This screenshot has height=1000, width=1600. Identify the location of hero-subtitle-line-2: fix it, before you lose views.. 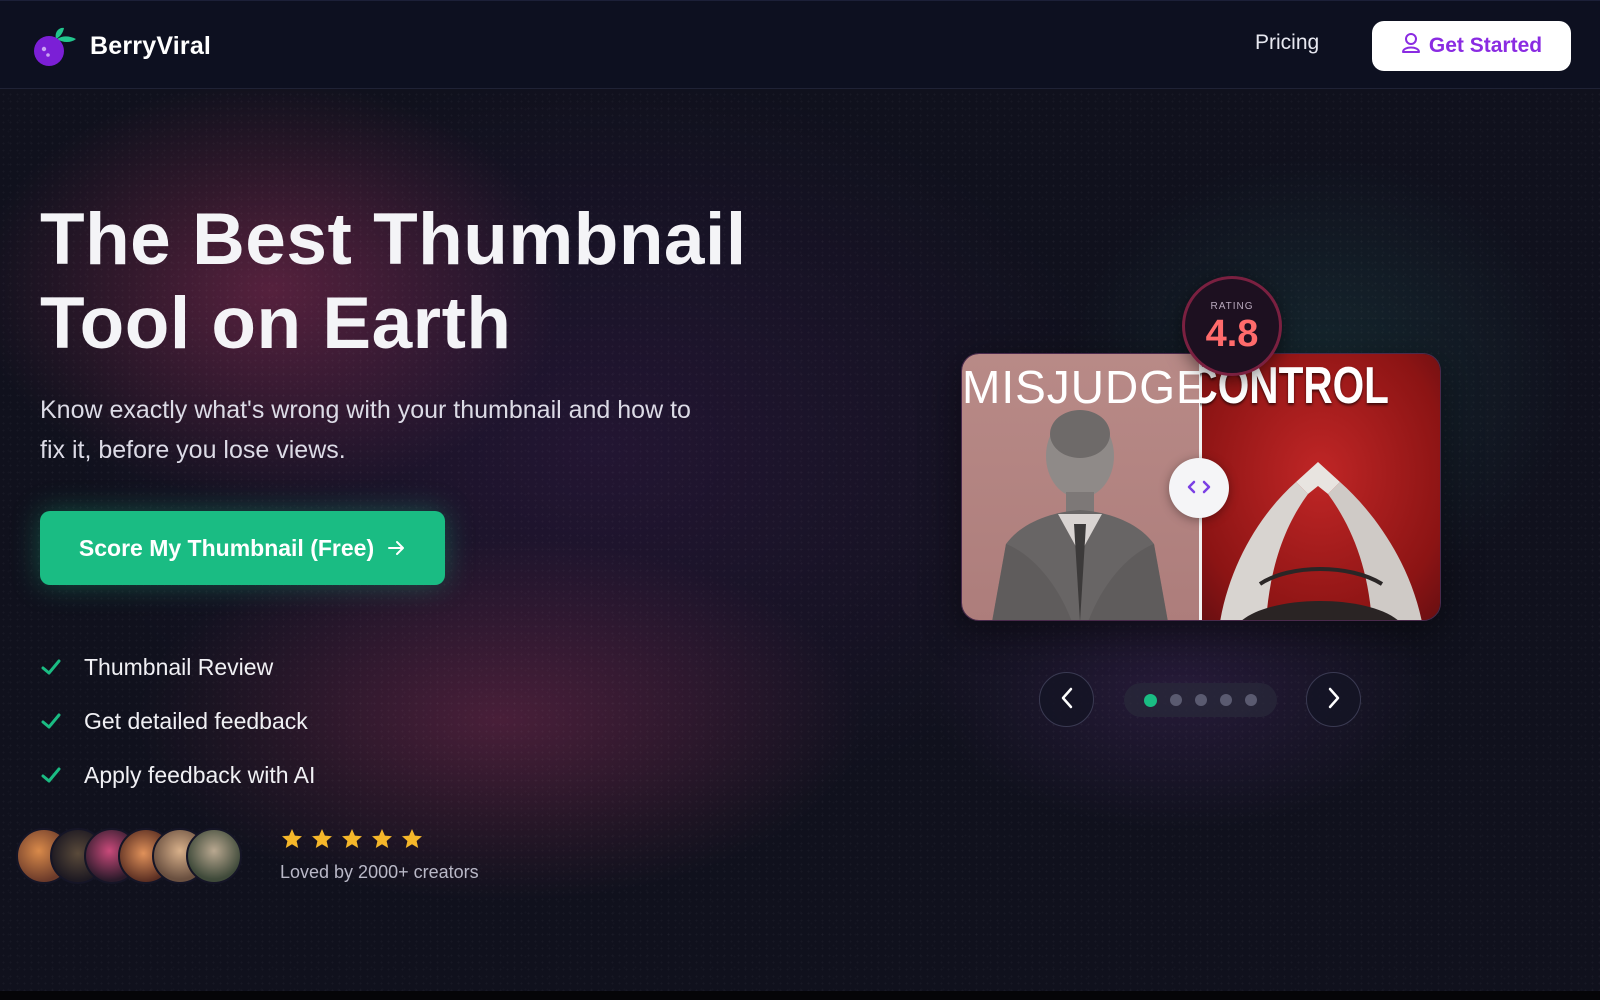
(193, 450).